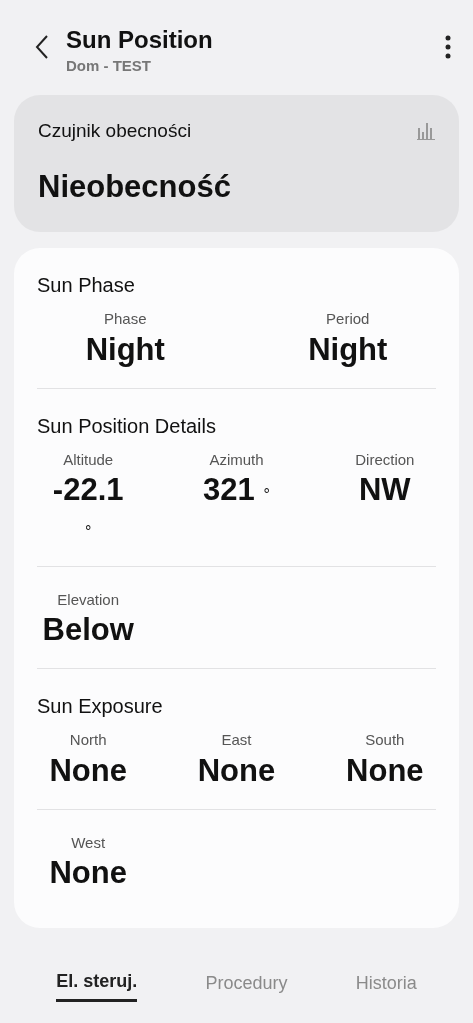 This screenshot has width=473, height=1023. Describe the element at coordinates (88, 459) in the screenshot. I see `value-label: Altitude` at that location.